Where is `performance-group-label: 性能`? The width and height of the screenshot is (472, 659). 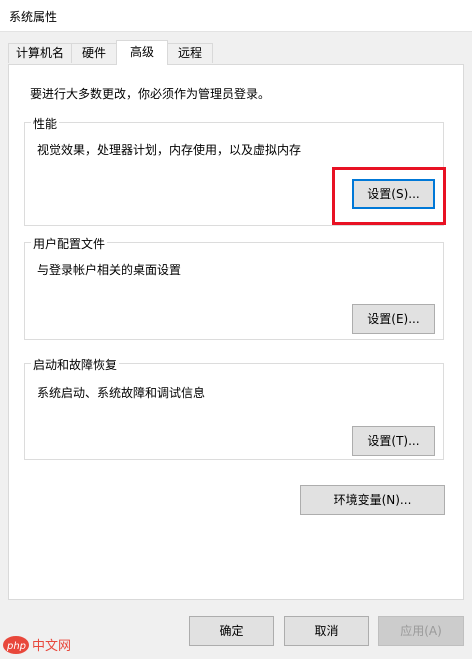
performance-group-label: 性能 is located at coordinates (45, 123).